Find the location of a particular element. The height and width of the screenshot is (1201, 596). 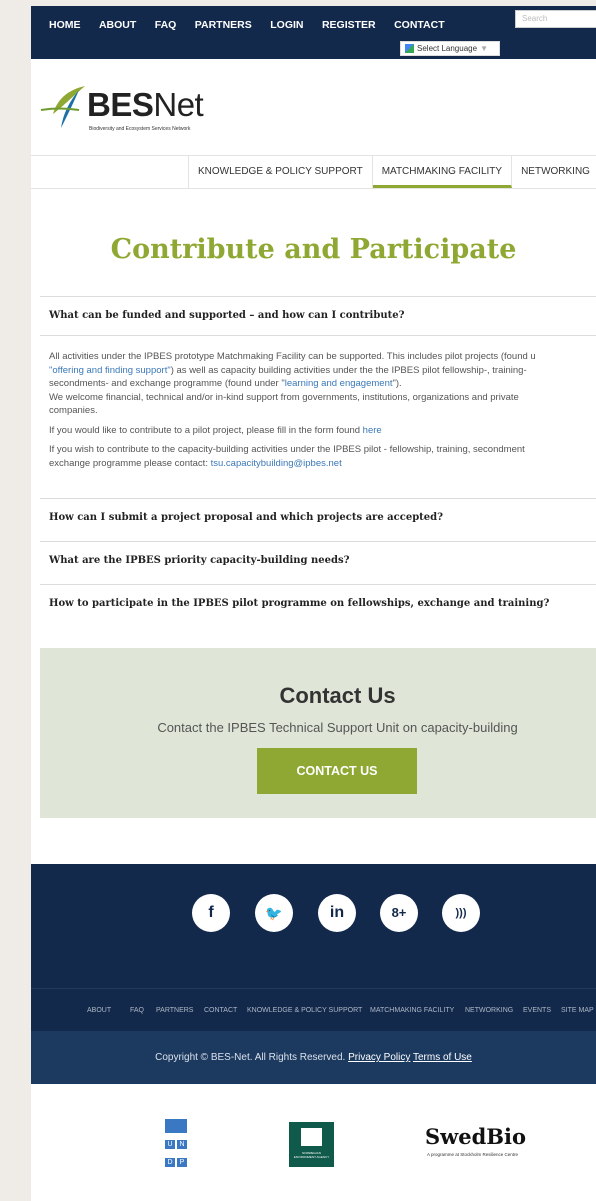

norwegian-environment-agency-logo: NORWEGIAN ENVIRONMENT AGENCY is located at coordinates (311, 1144).